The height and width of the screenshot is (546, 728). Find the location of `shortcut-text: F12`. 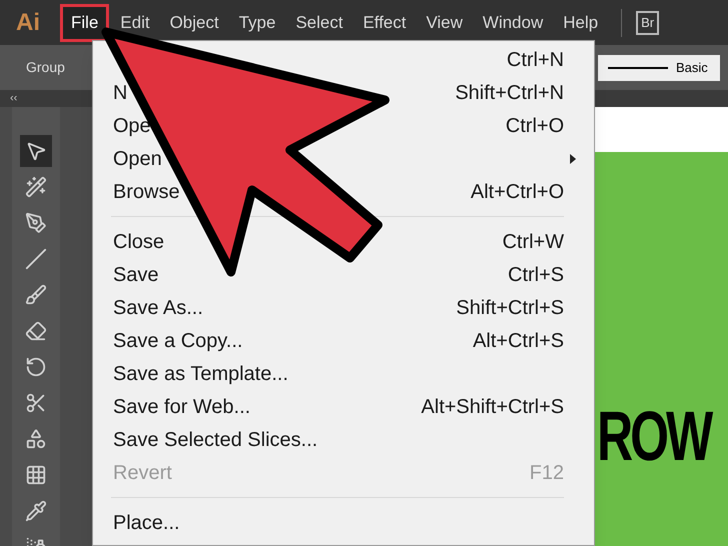

shortcut-text: F12 is located at coordinates (547, 473).